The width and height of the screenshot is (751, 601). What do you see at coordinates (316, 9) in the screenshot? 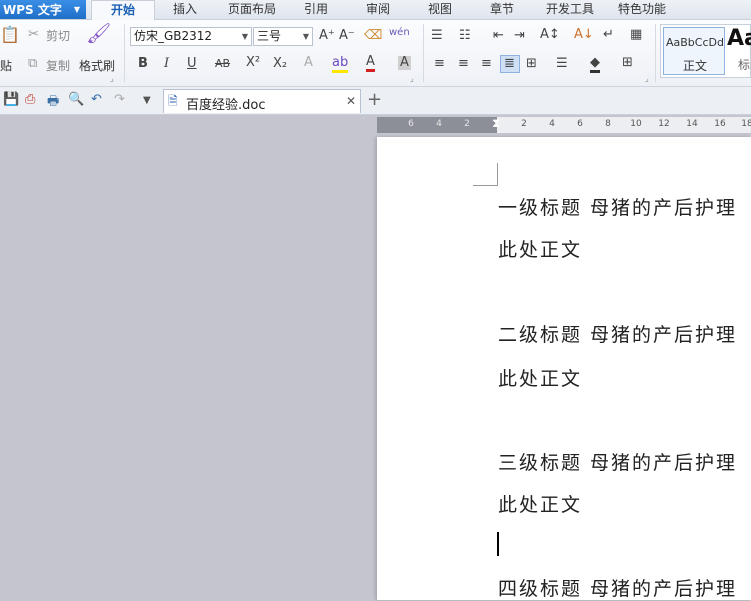
I see `tab-references: 引用` at bounding box center [316, 9].